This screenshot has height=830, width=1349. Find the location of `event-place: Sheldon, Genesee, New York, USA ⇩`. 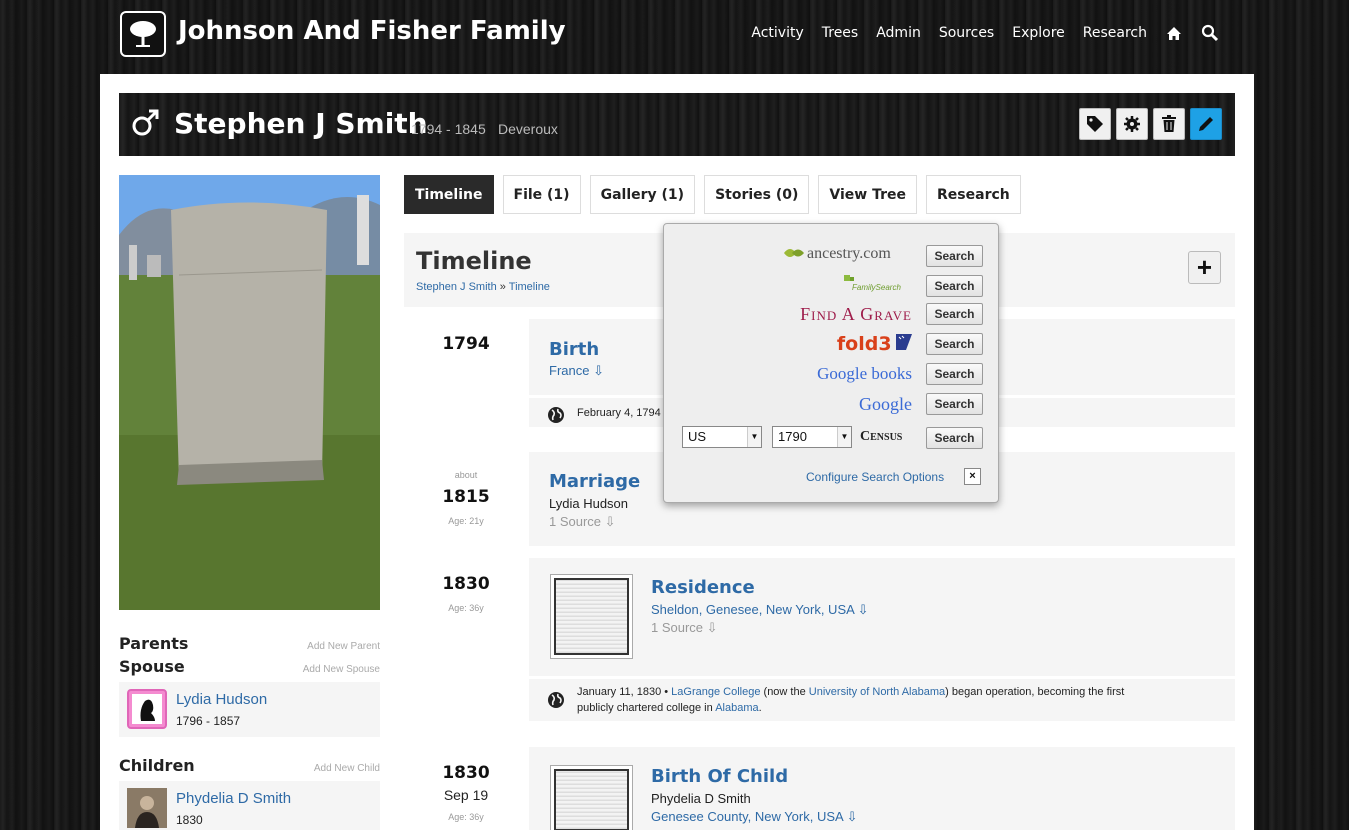

event-place: Sheldon, Genesee, New York, USA ⇩ is located at coordinates (760, 610).